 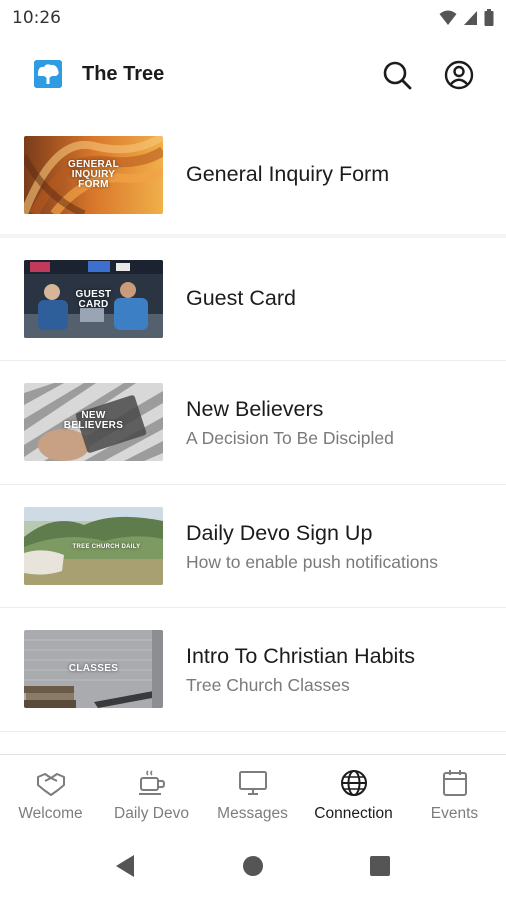 I want to click on thumbnail-label: NEW BELIEVERS, so click(x=93, y=420).